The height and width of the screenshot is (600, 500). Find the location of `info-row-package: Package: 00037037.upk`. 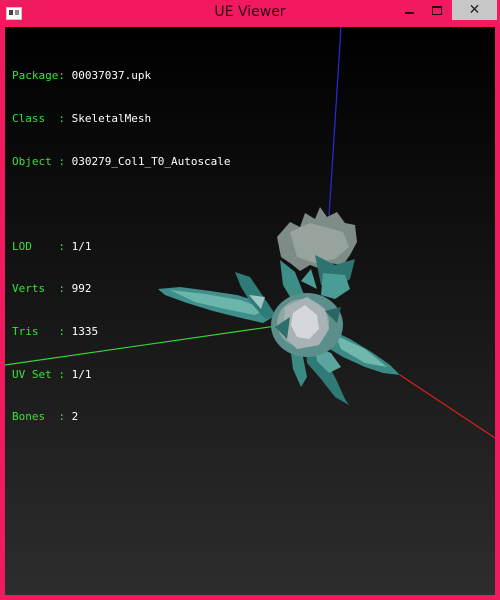

info-row-package: Package: 00037037.upk is located at coordinates (82, 76).